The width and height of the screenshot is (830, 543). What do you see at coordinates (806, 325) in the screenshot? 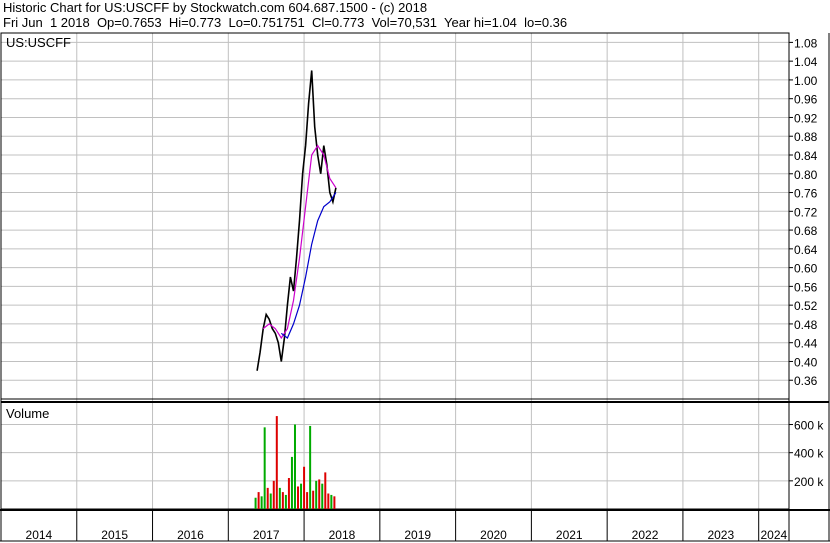
I see `price-tick-label: 0.48` at bounding box center [806, 325].